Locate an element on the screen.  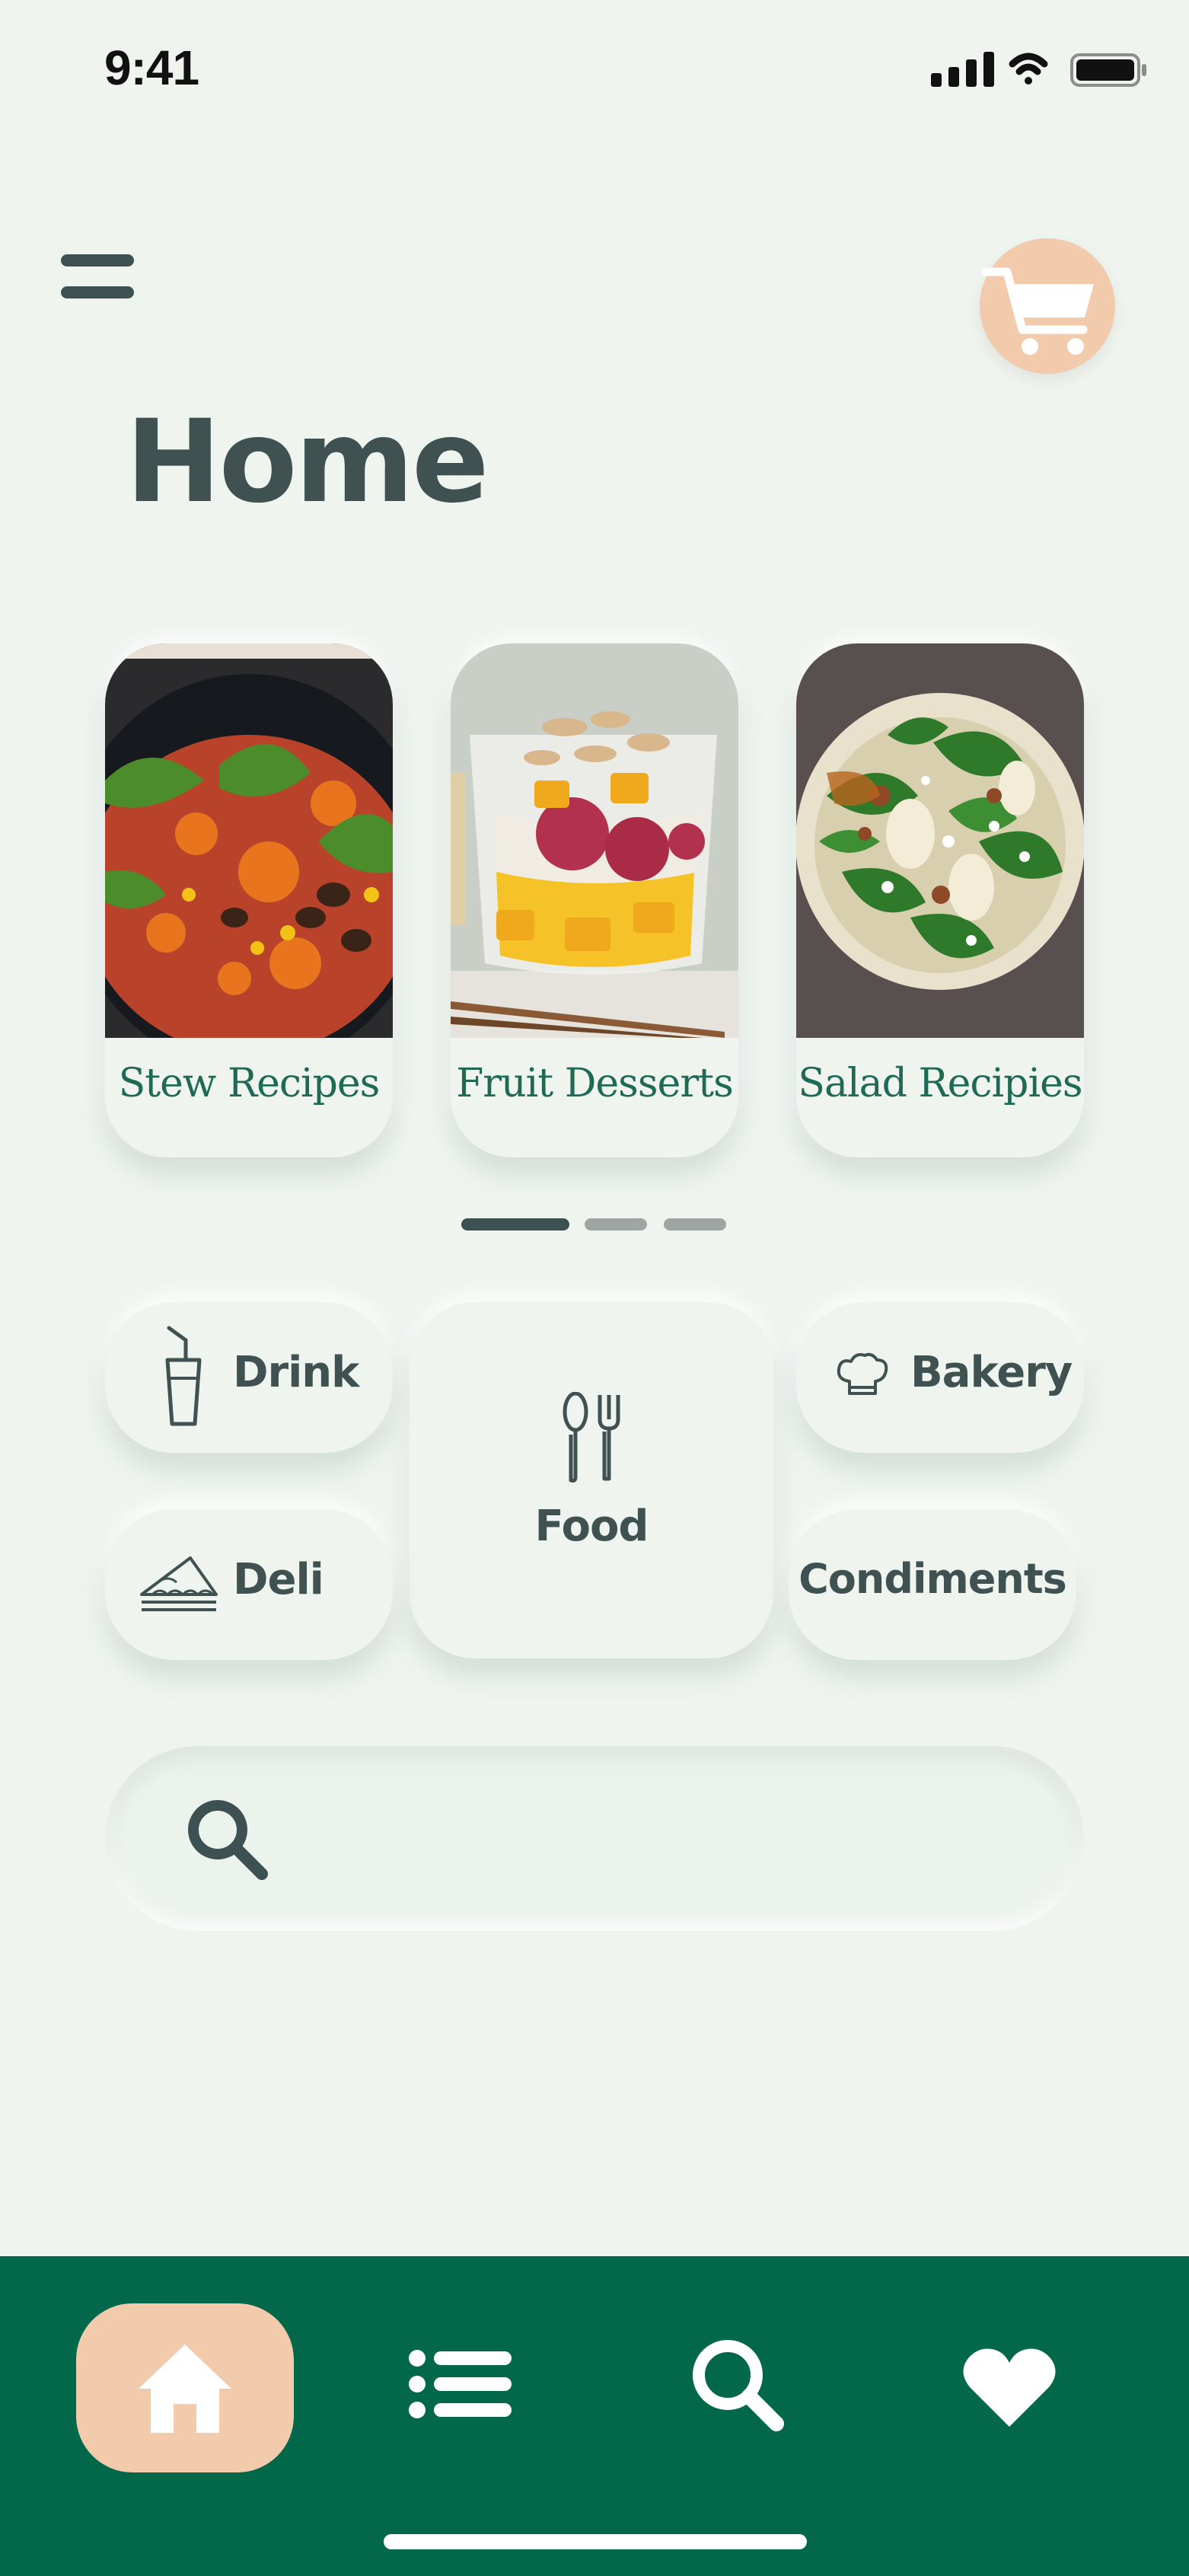
battery-icon is located at coordinates (1108, 70).